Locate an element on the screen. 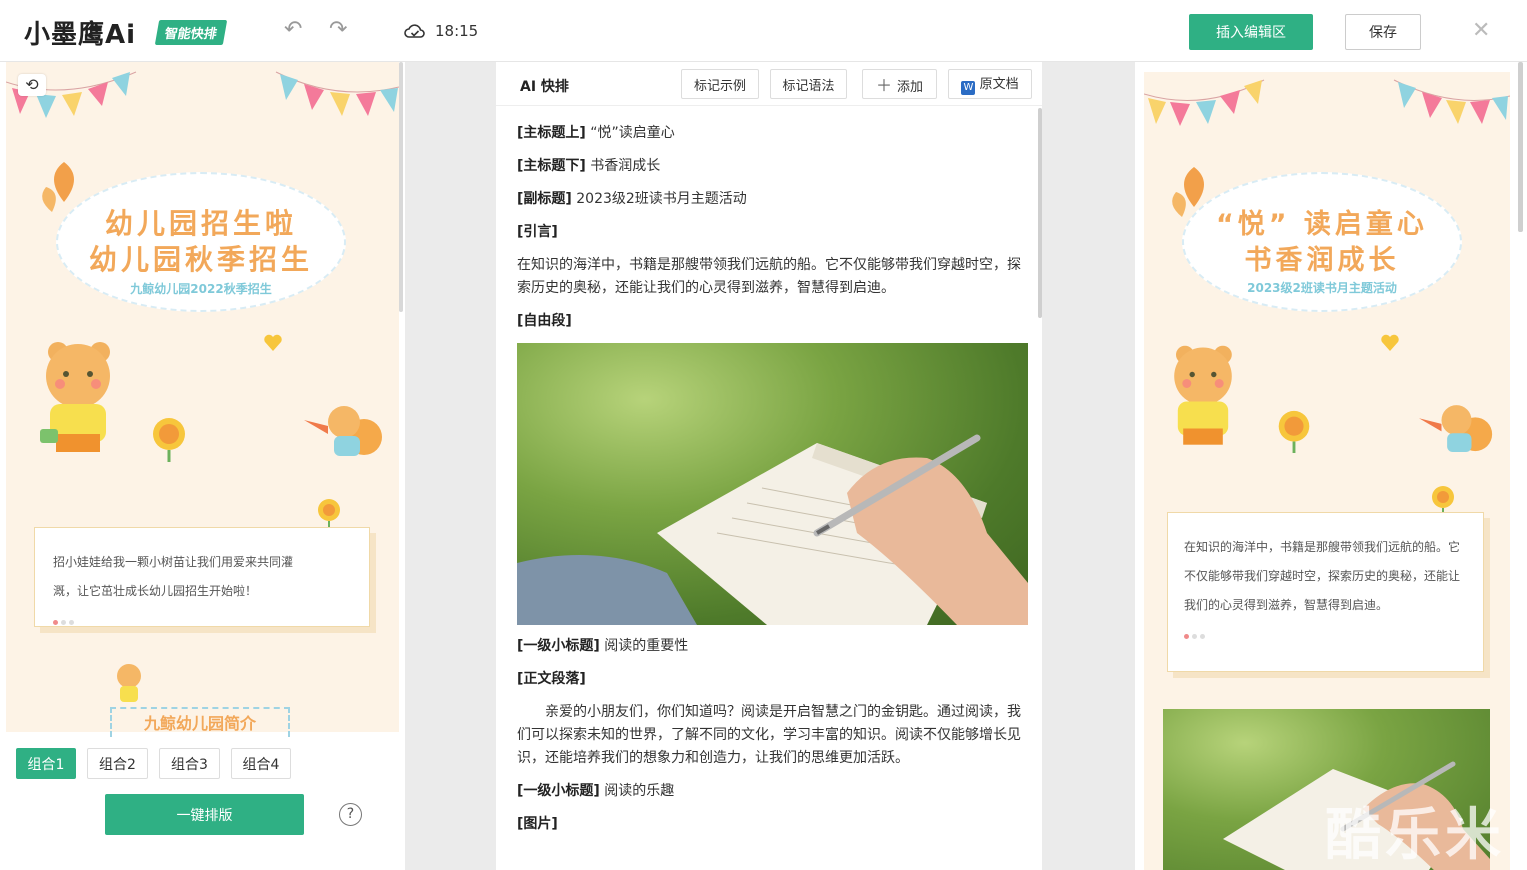 The width and height of the screenshot is (1527, 870). redo-icon: ↷ is located at coordinates (338, 30).